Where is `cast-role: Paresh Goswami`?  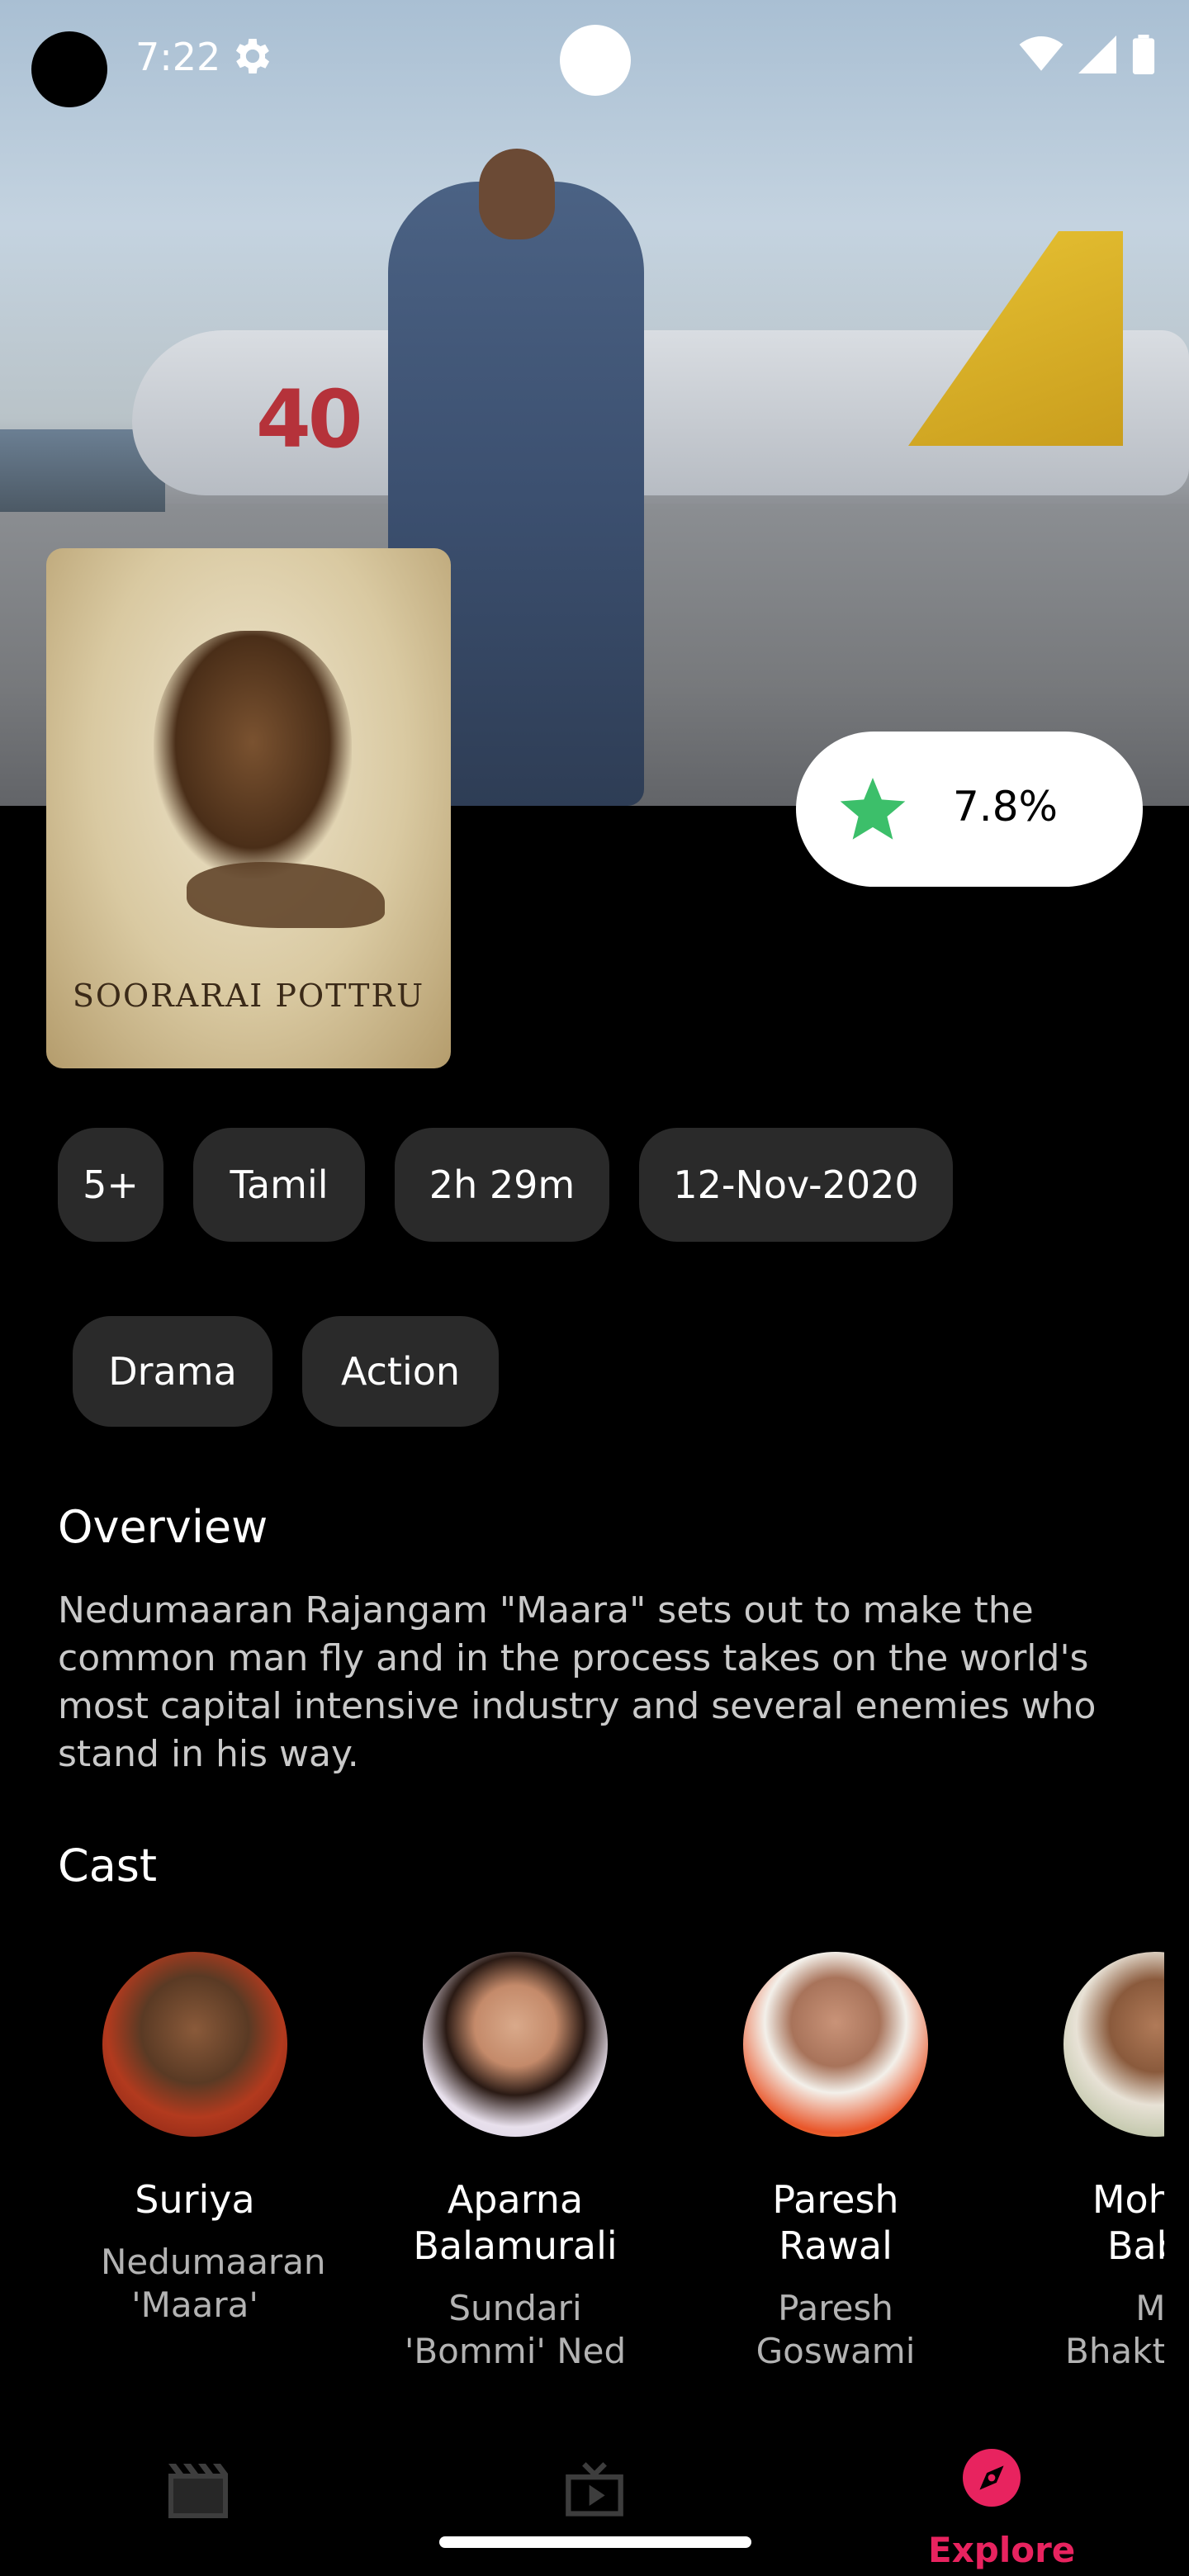 cast-role: Paresh Goswami is located at coordinates (836, 2329).